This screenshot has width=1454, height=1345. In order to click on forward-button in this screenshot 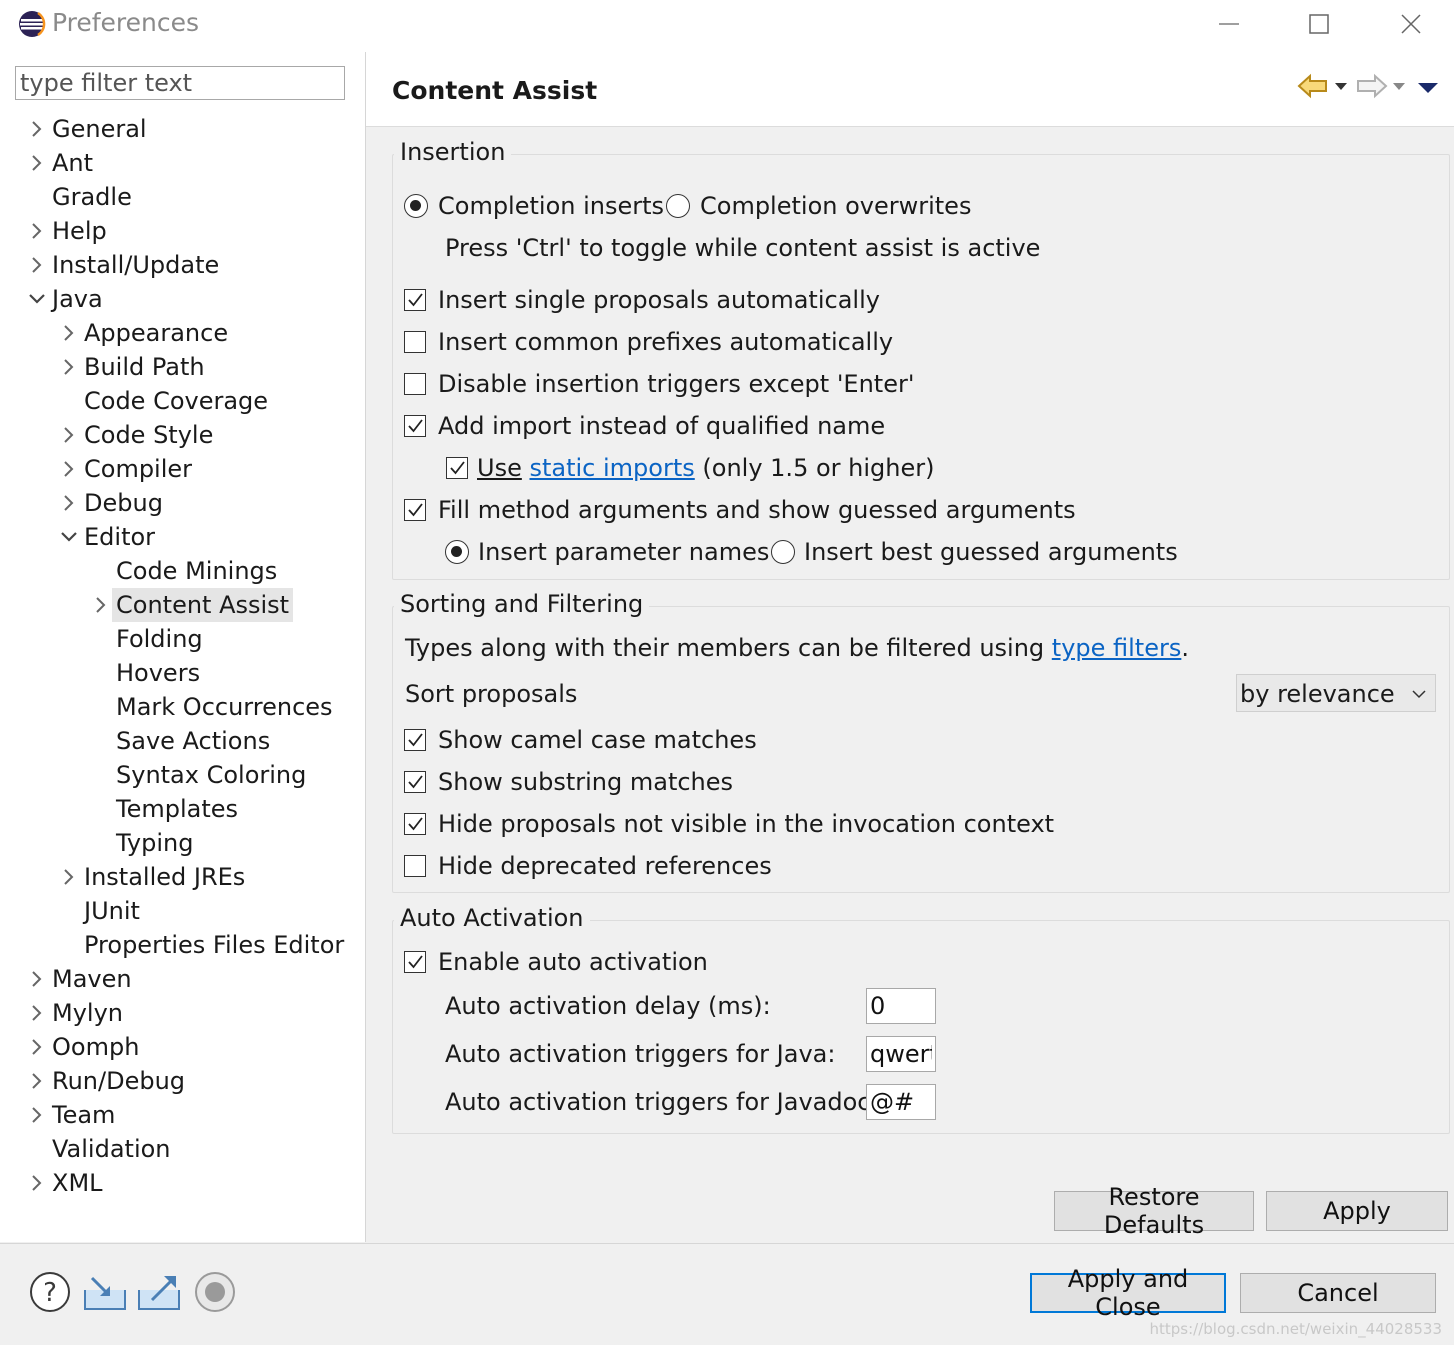, I will do `click(1381, 87)`.